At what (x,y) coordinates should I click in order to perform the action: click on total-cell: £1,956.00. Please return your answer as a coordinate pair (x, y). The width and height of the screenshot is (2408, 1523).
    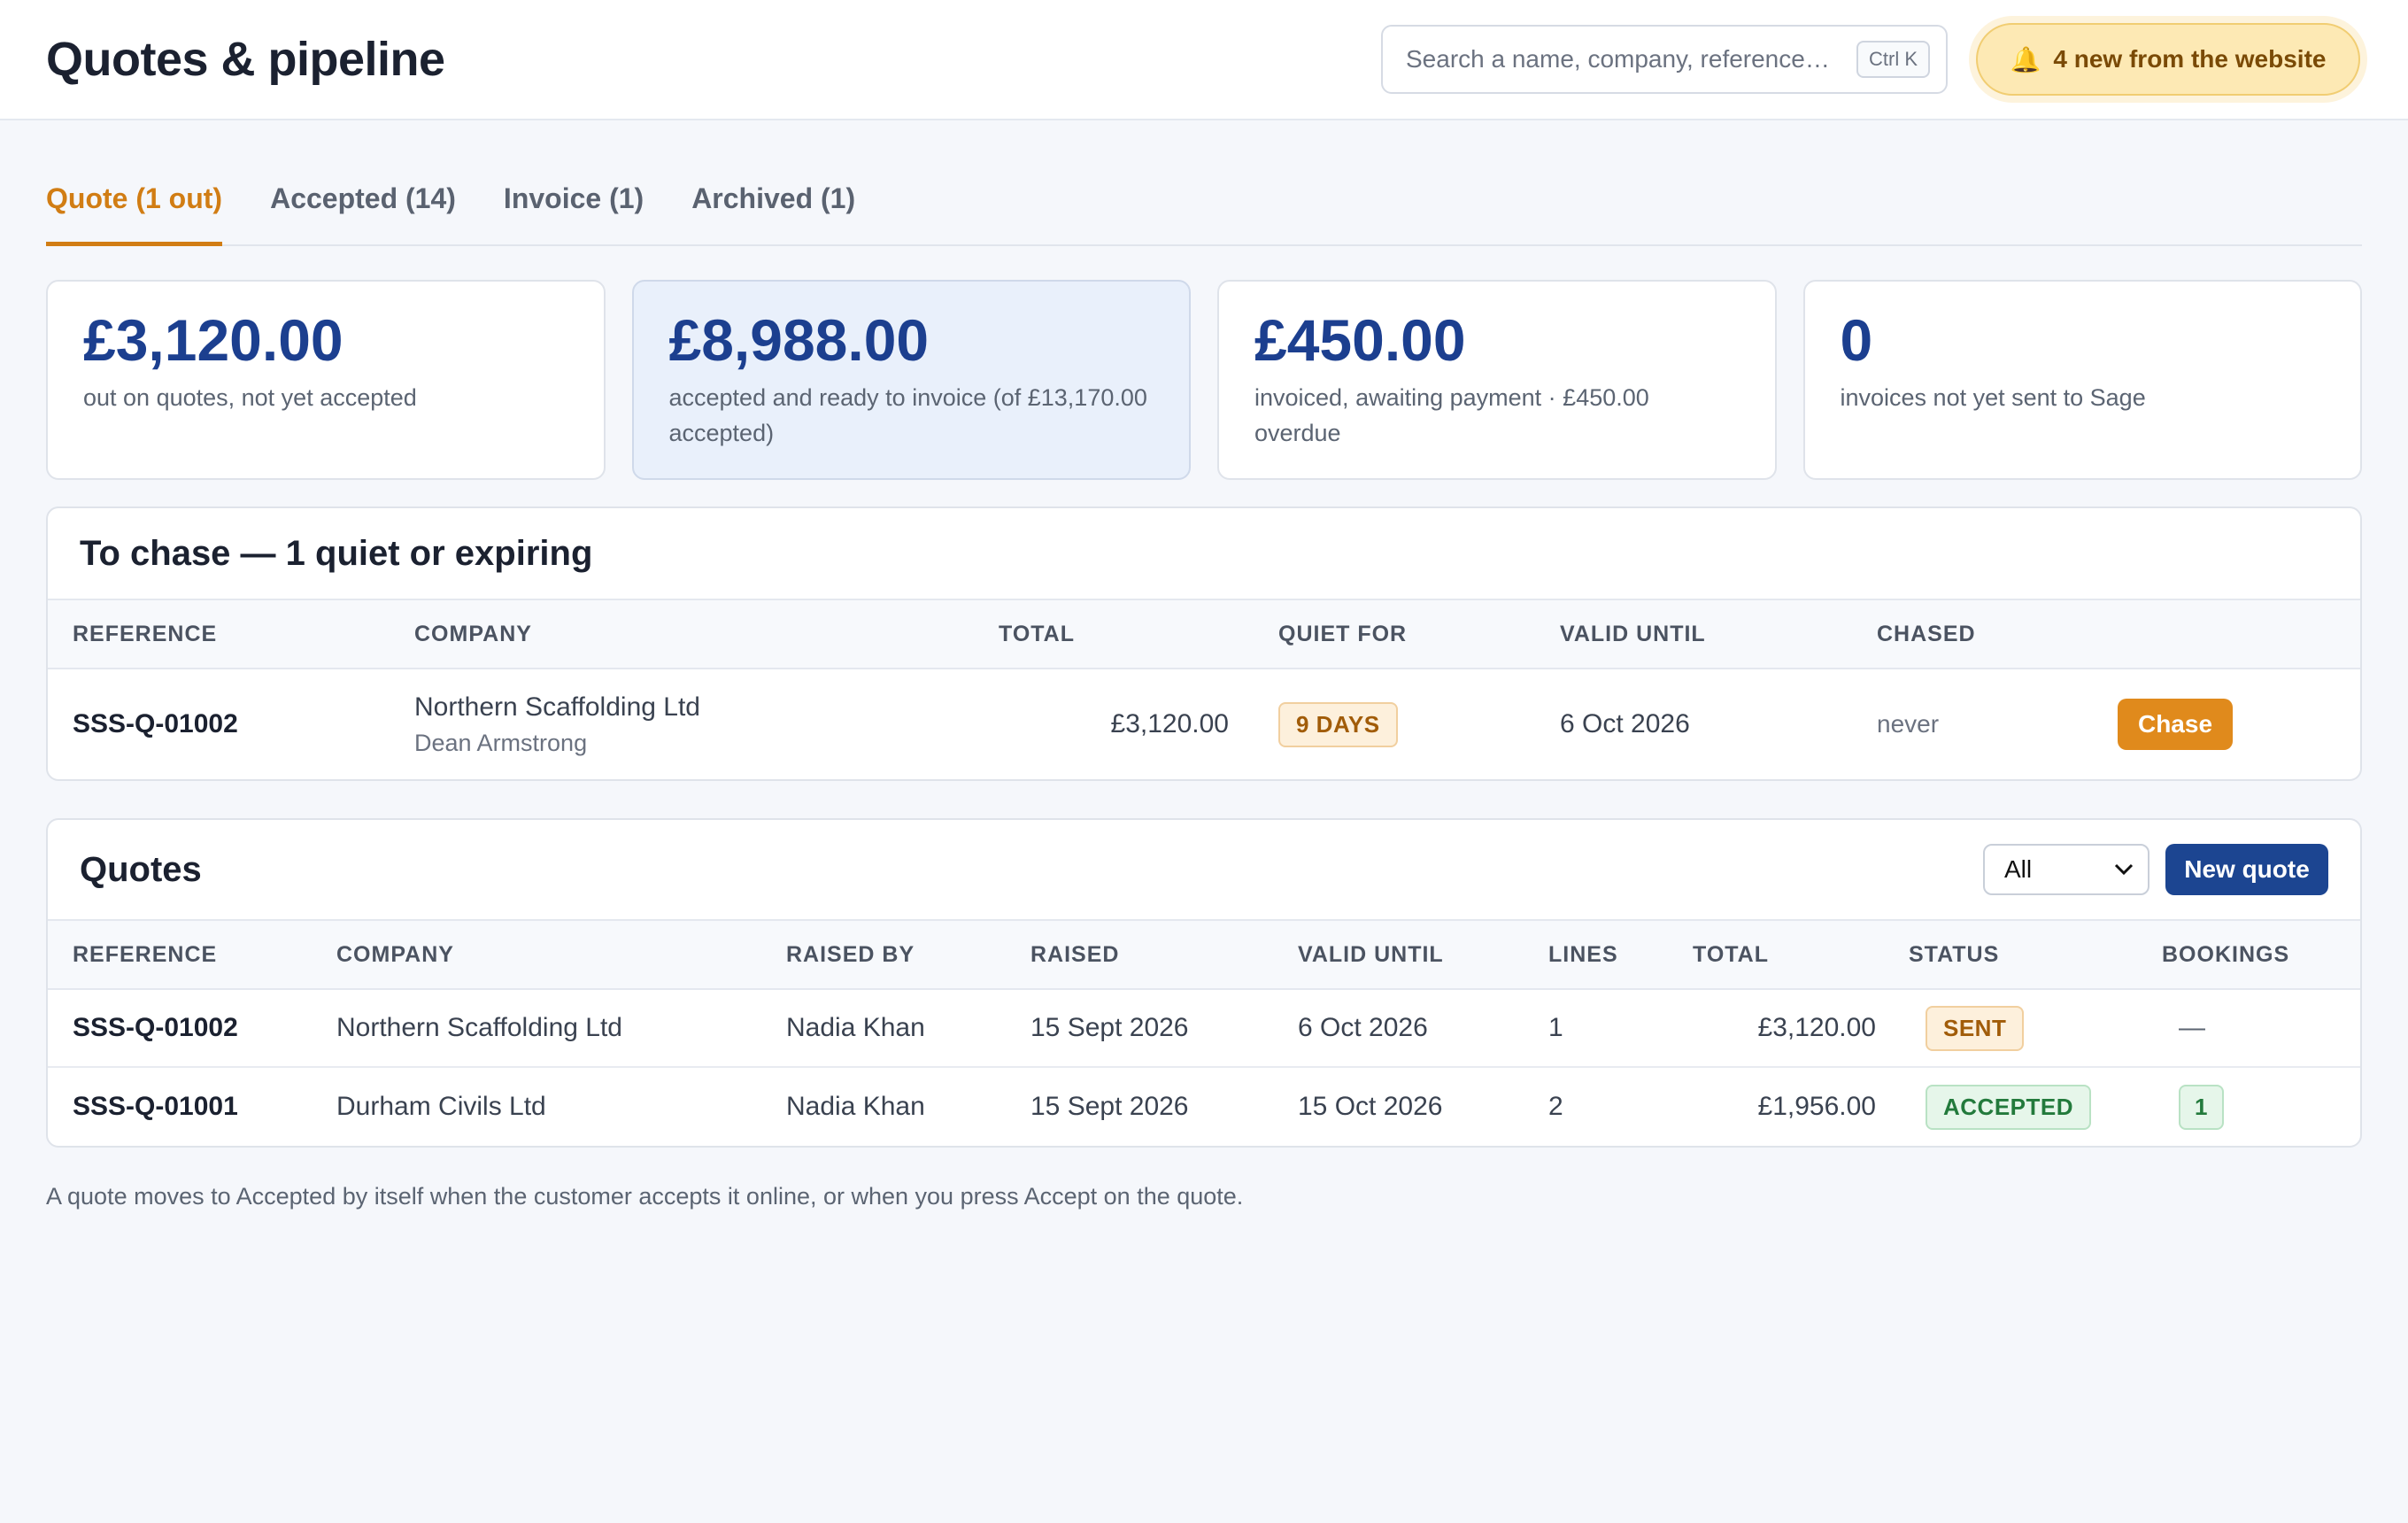
    Looking at the image, I should click on (1816, 1106).